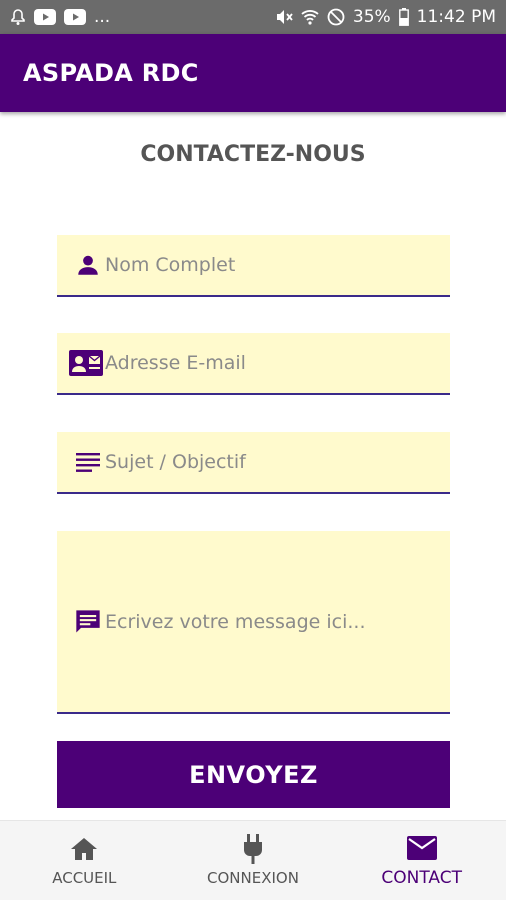 Image resolution: width=506 pixels, height=900 pixels. Describe the element at coordinates (88, 265) in the screenshot. I see `person-icon` at that location.